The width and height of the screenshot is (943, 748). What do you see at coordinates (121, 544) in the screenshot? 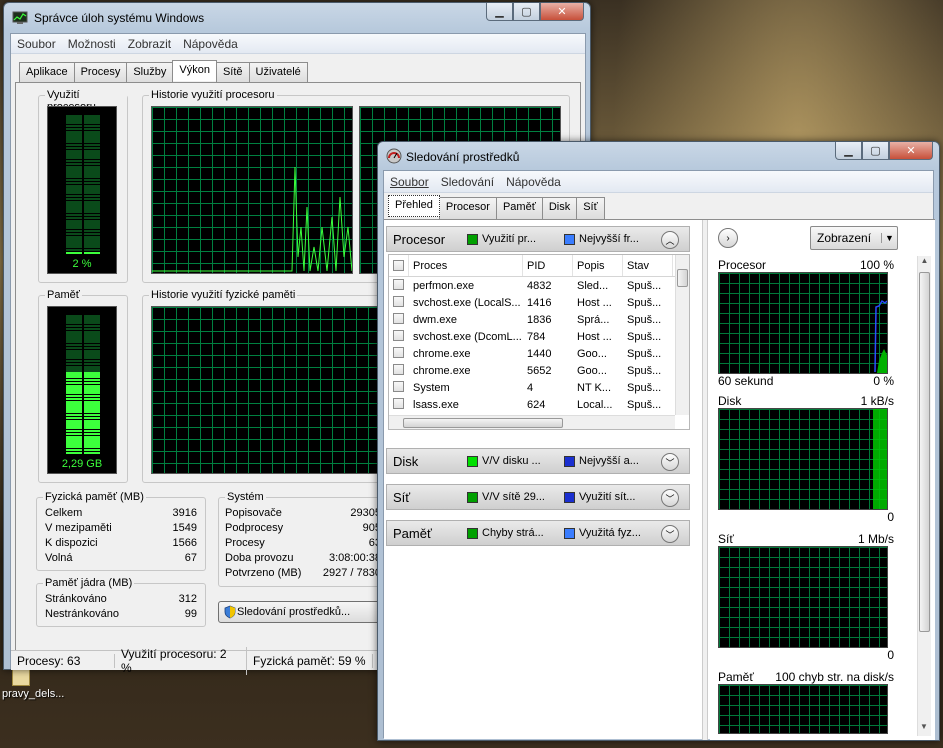
I see `stat-row: K dispozici 1566` at bounding box center [121, 544].